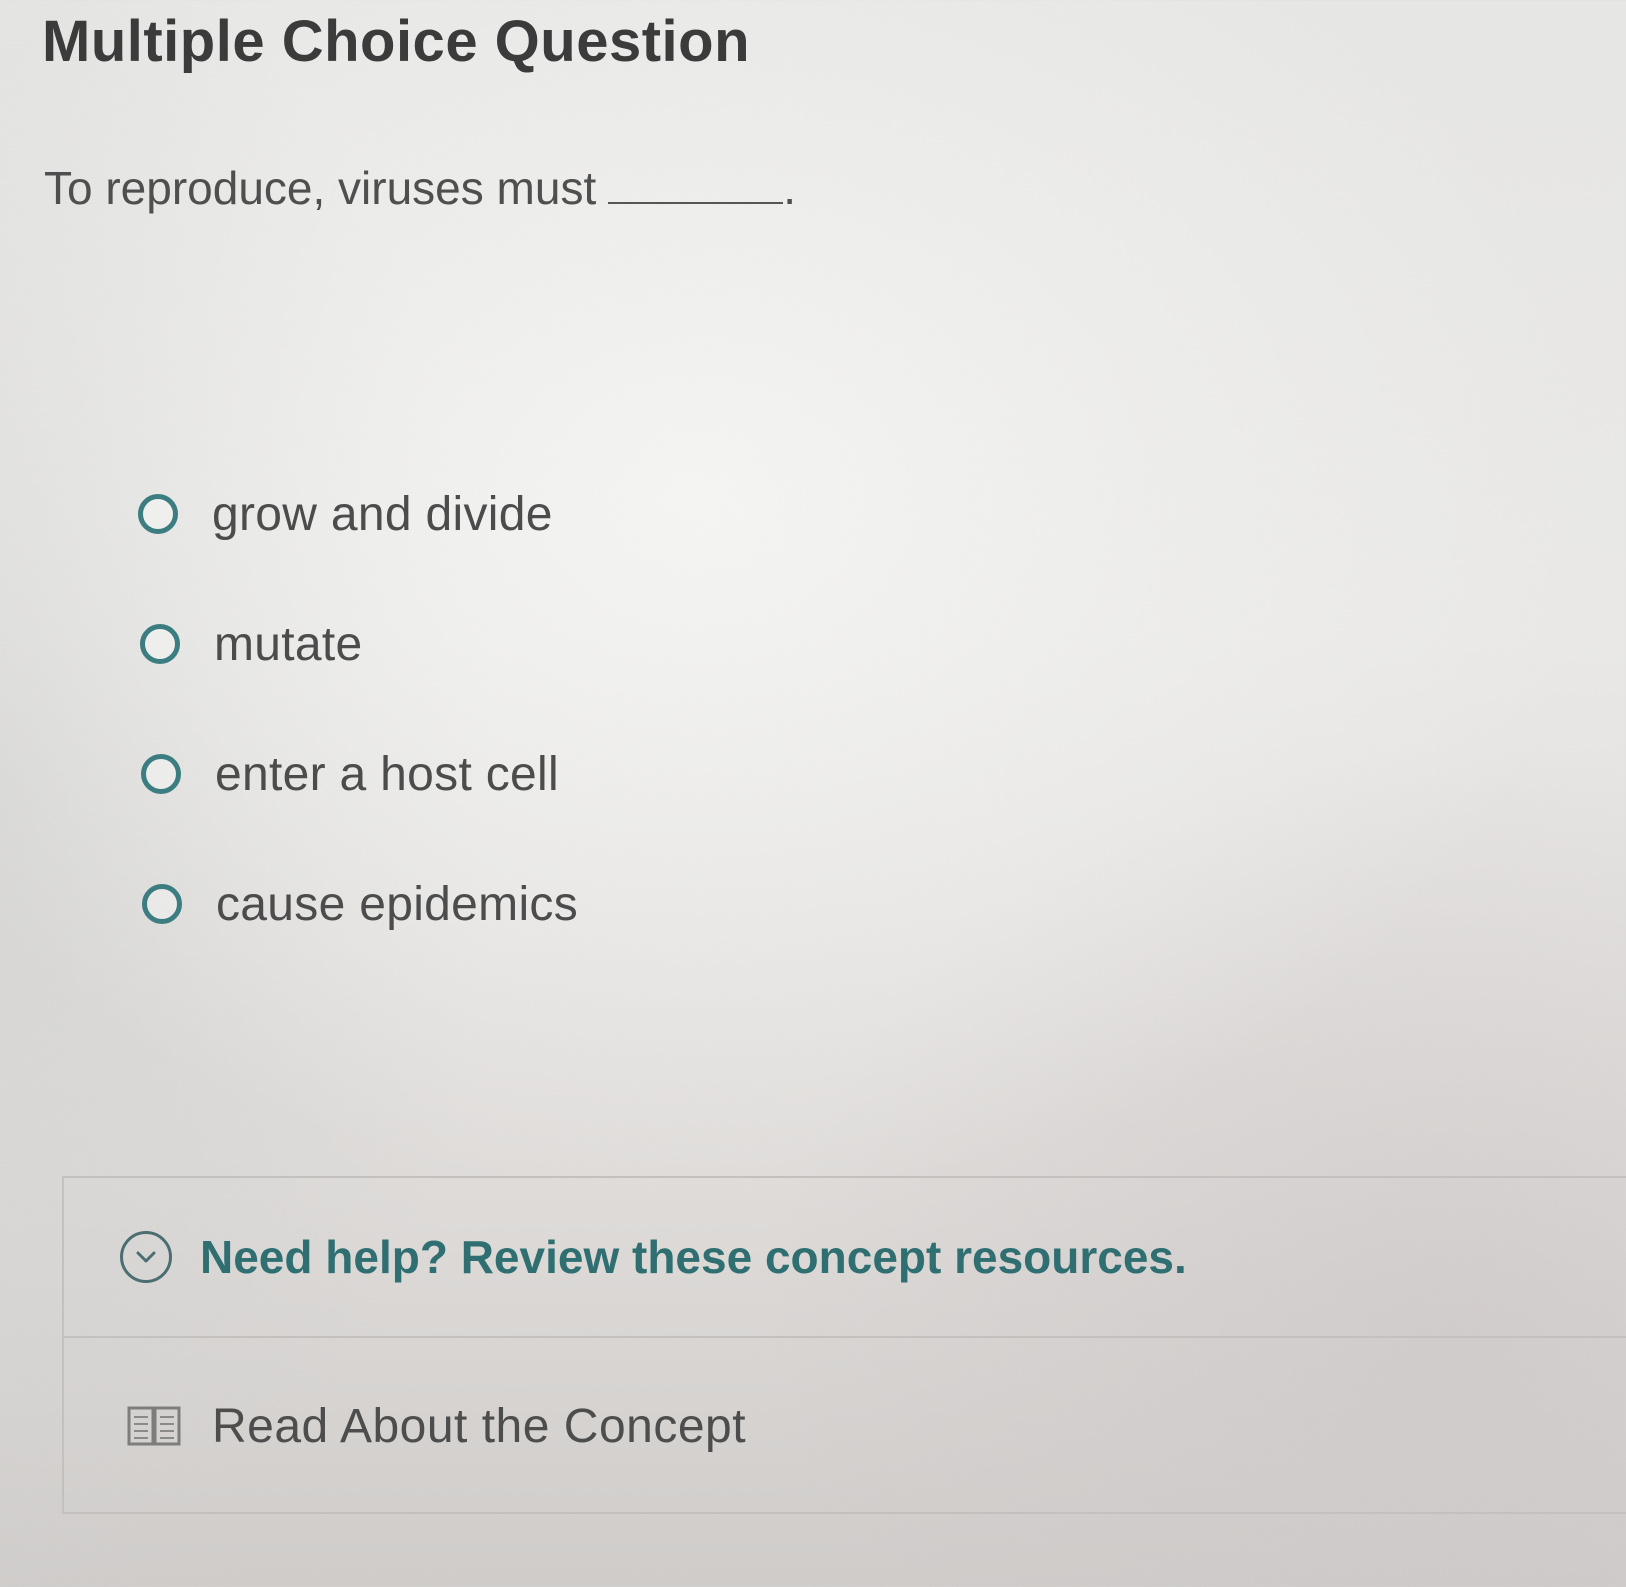  I want to click on question-heading: Multiple Choice Question, so click(396, 41).